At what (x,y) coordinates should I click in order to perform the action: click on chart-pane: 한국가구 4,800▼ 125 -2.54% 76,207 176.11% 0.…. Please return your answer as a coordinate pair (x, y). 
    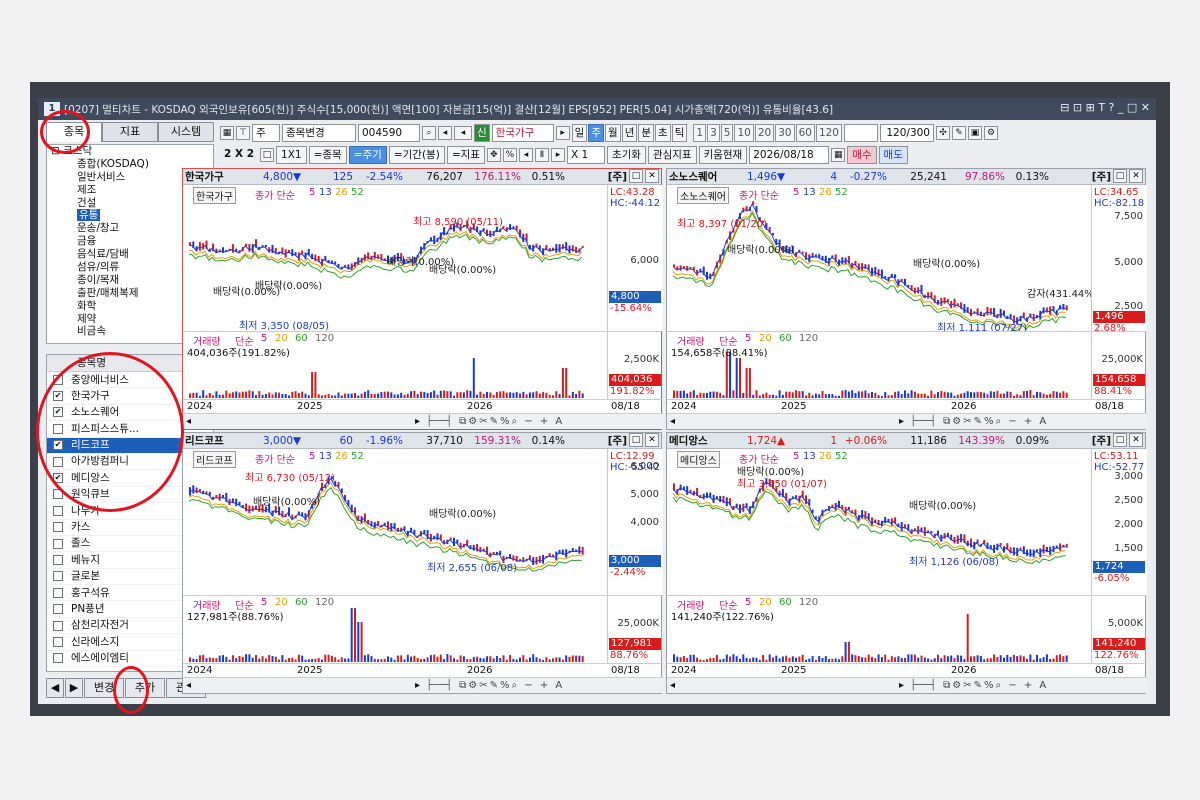
    Looking at the image, I should click on (422, 299).